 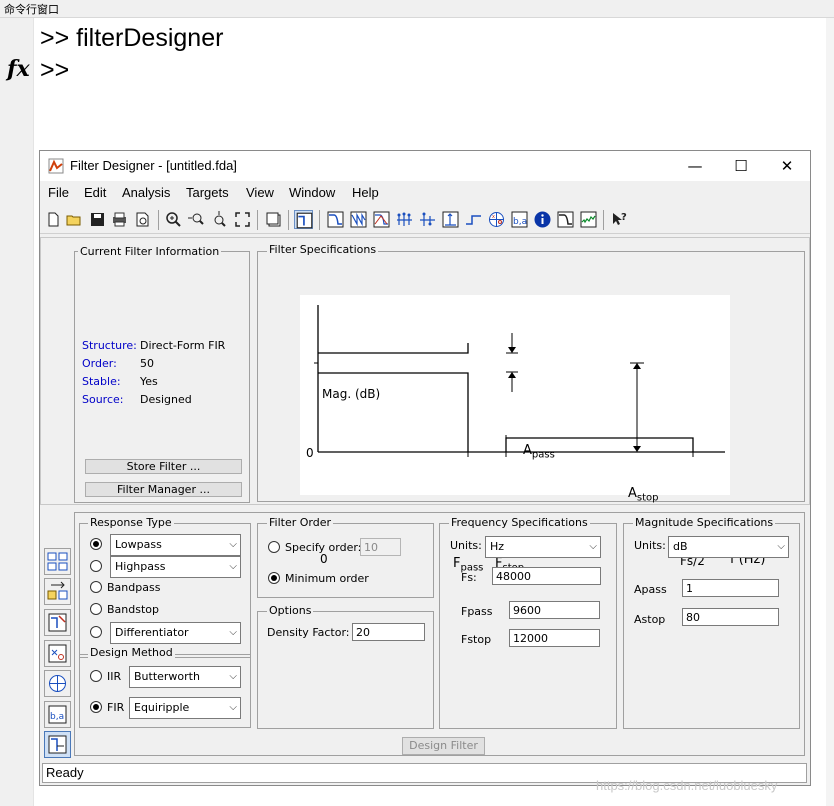 I want to click on fir-method-dropdown: Equiripple ⌵, so click(x=185, y=708).